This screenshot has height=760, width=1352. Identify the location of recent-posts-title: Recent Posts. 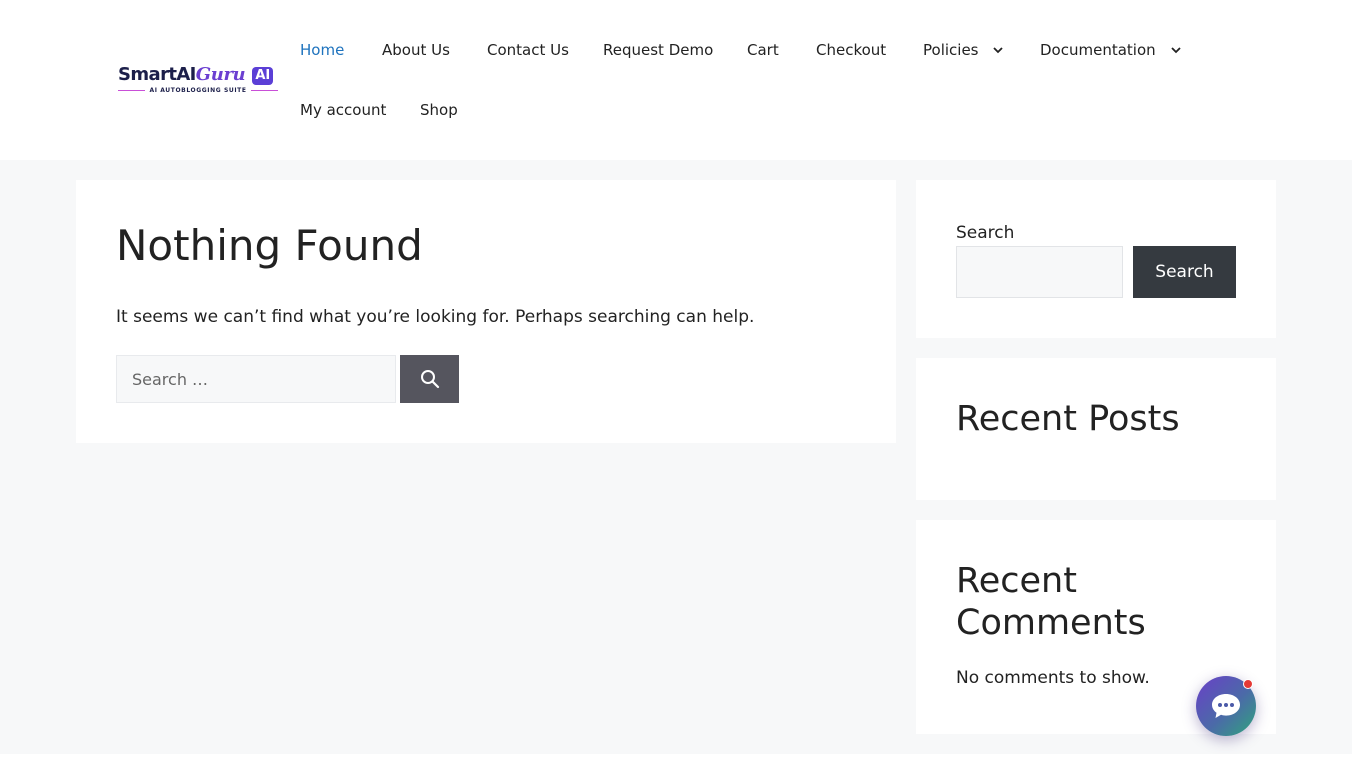
(1068, 419).